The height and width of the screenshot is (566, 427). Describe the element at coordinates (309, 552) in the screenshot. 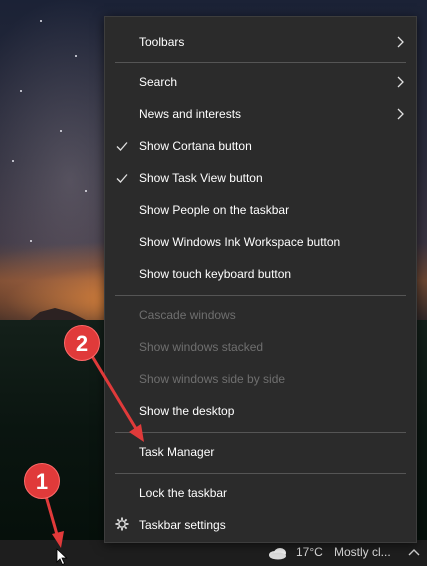

I see `weather-temperature: 17°C` at that location.